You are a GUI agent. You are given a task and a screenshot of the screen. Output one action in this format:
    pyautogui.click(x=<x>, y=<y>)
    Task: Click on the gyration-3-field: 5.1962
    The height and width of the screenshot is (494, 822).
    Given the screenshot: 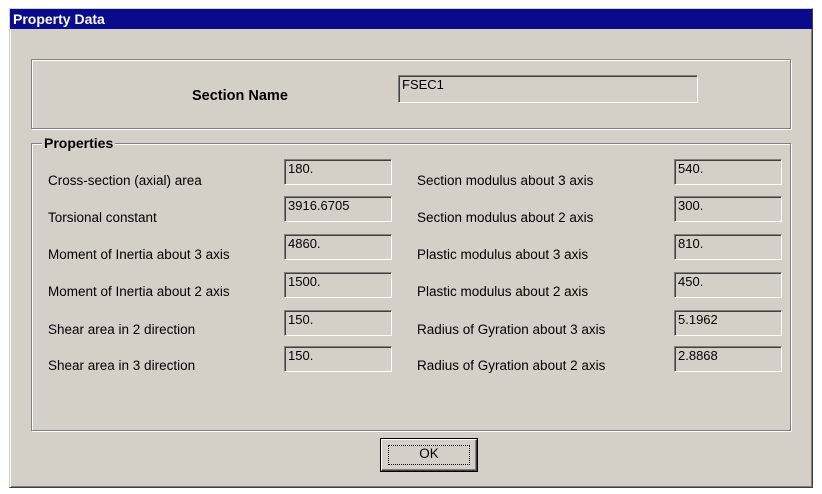 What is the action you would take?
    pyautogui.click(x=728, y=323)
    